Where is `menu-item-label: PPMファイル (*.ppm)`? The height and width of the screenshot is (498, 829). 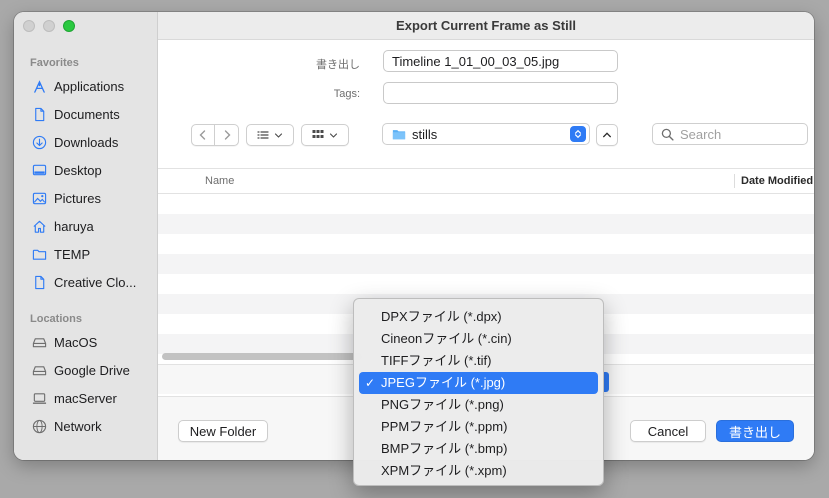 menu-item-label: PPMファイル (*.ppm) is located at coordinates (444, 426).